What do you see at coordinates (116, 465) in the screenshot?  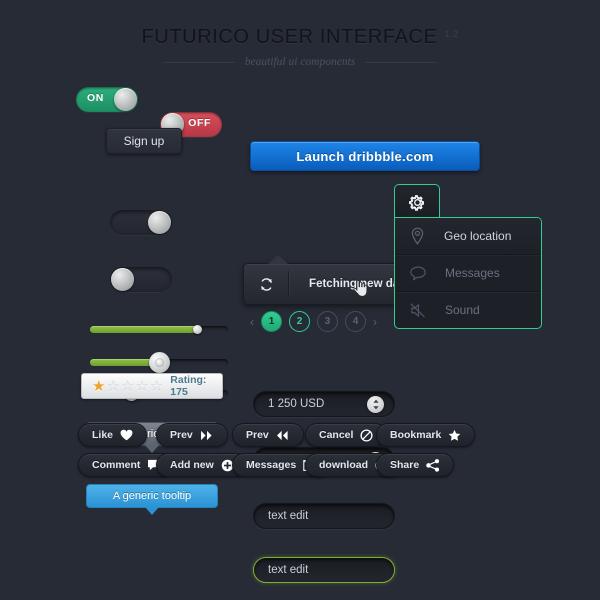 I see `pill-label: Comment` at bounding box center [116, 465].